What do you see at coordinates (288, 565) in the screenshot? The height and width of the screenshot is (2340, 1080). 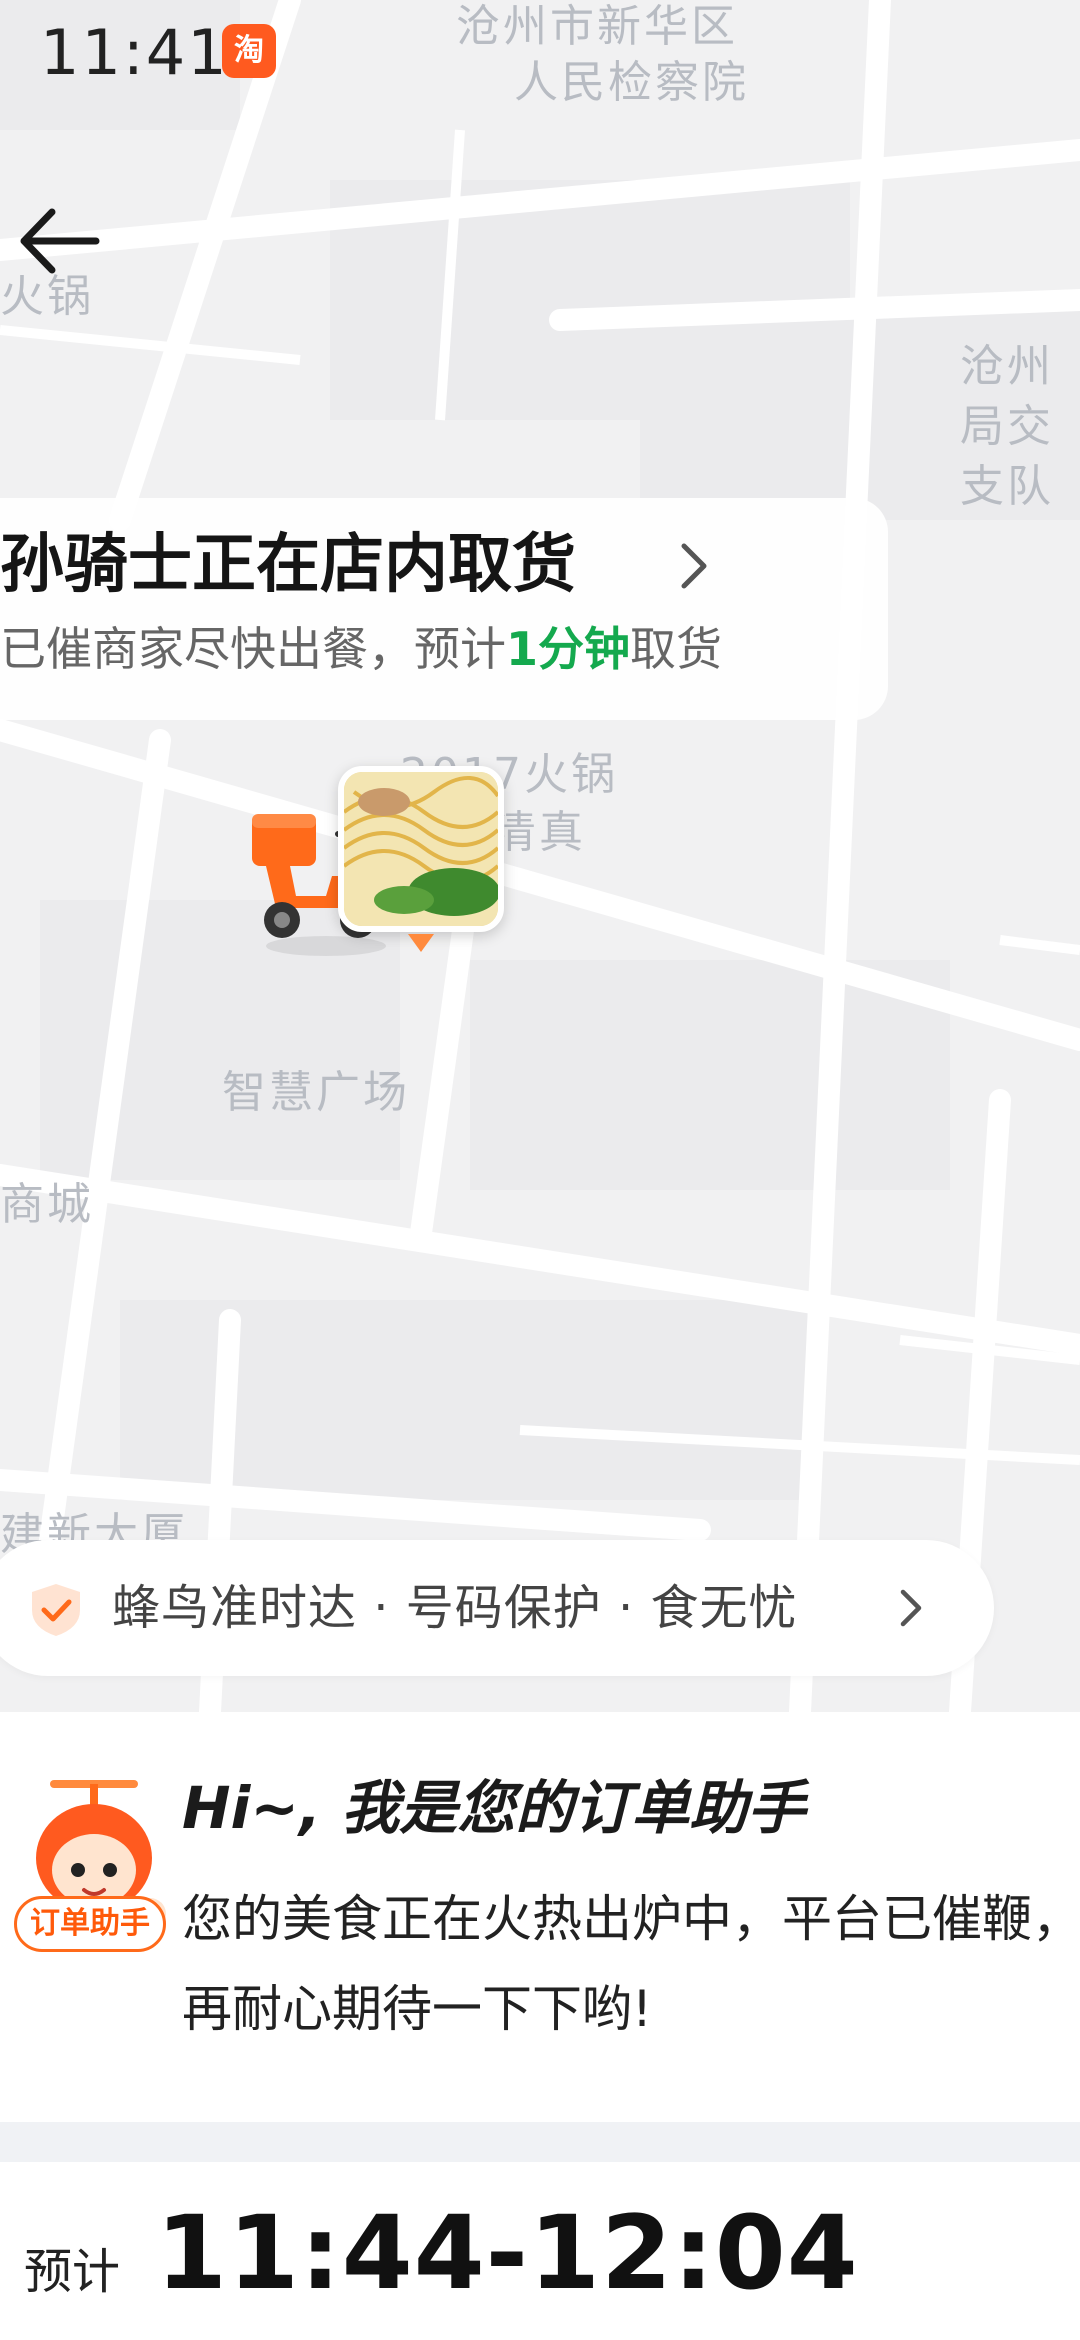 I see `rider-status-title: 孙骑士正在店内取货` at bounding box center [288, 565].